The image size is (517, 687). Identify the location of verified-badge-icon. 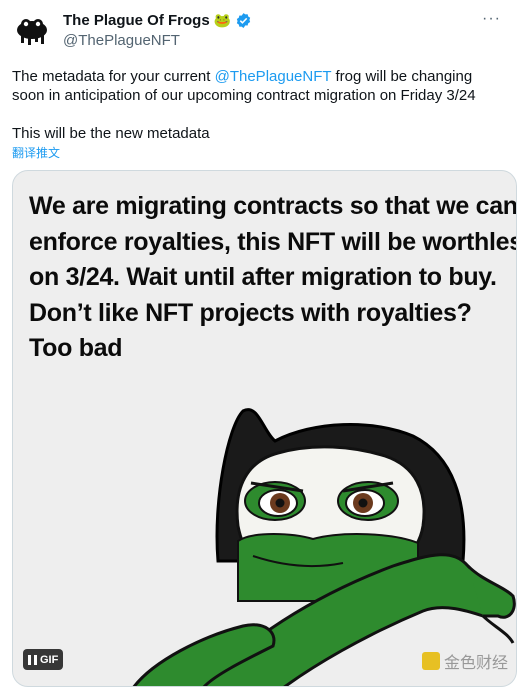
(243, 20).